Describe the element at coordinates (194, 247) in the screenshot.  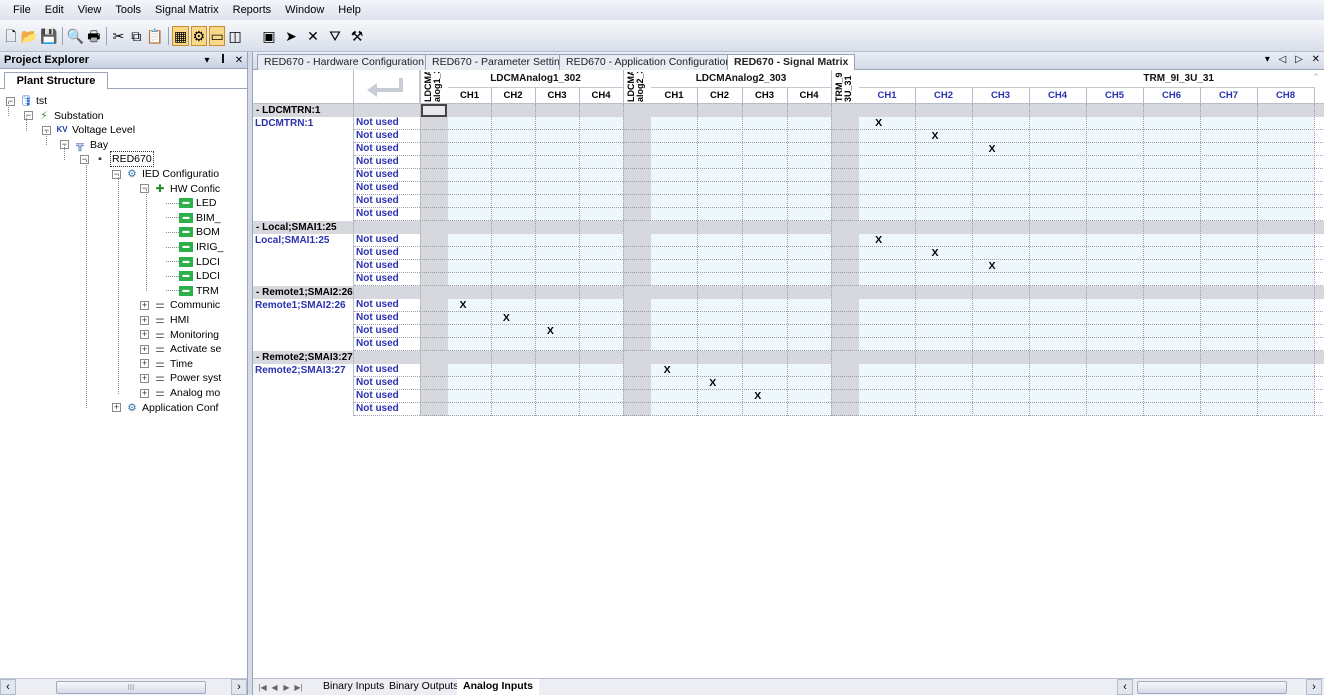
I see `tree-node: ▬ IRIG_` at that location.